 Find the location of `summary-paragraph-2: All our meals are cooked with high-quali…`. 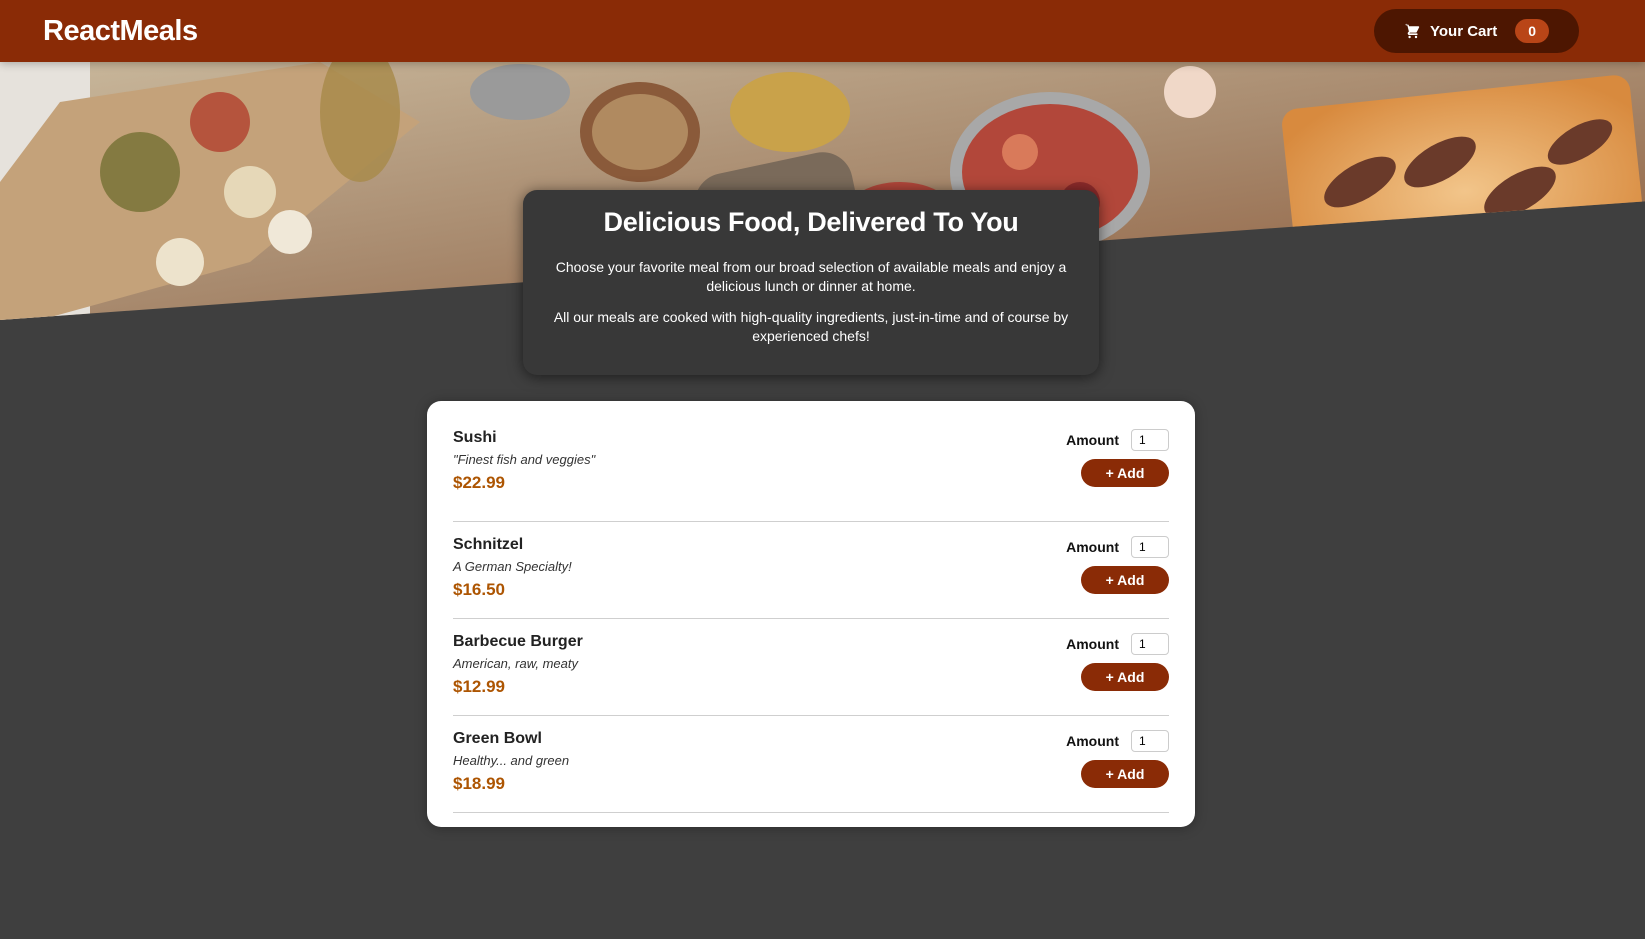

summary-paragraph-2: All our meals are cooked with high-quali… is located at coordinates (811, 326).